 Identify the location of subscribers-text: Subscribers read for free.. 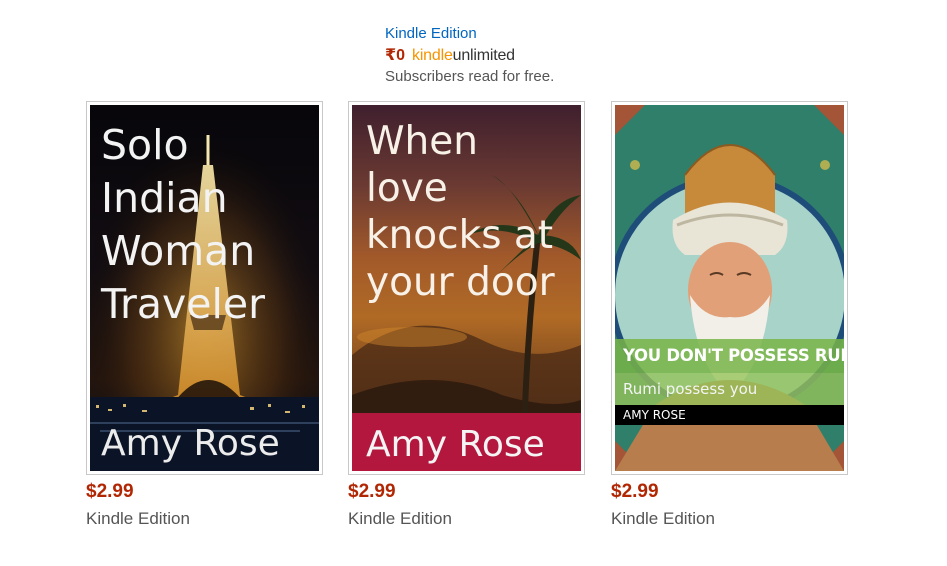
(470, 76).